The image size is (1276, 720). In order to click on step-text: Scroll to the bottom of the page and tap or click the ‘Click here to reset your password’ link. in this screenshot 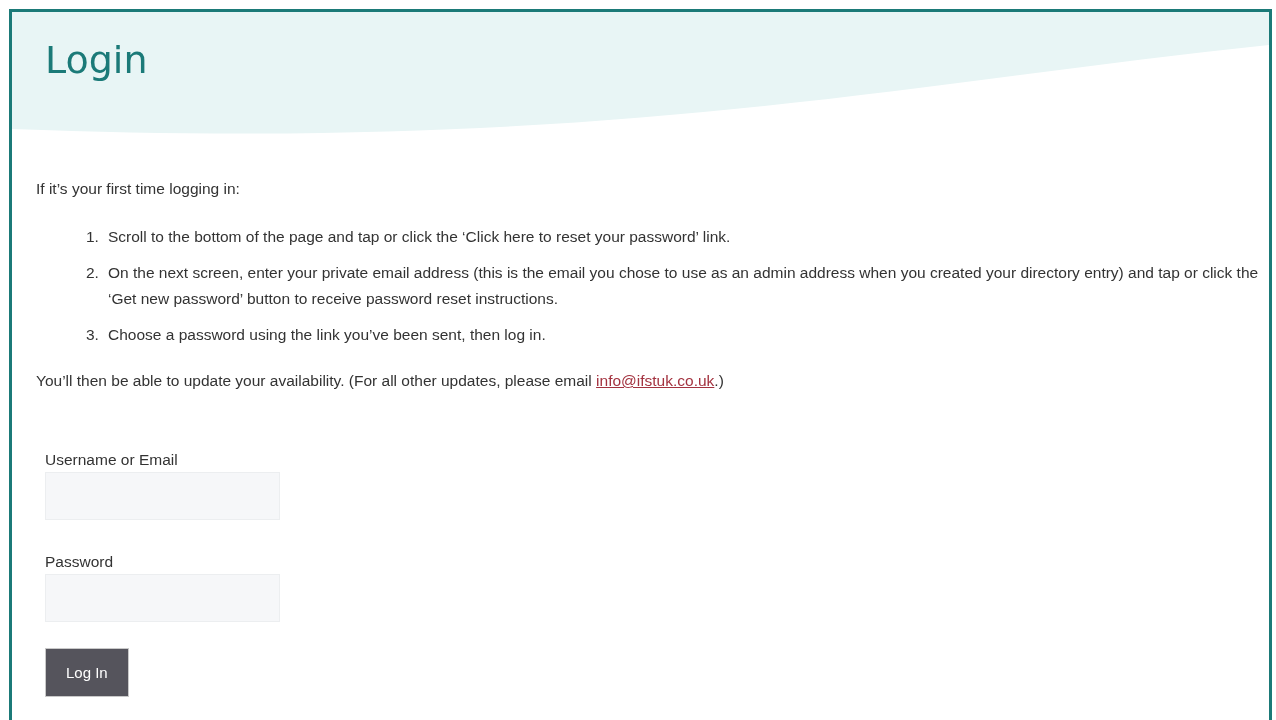, I will do `click(419, 237)`.